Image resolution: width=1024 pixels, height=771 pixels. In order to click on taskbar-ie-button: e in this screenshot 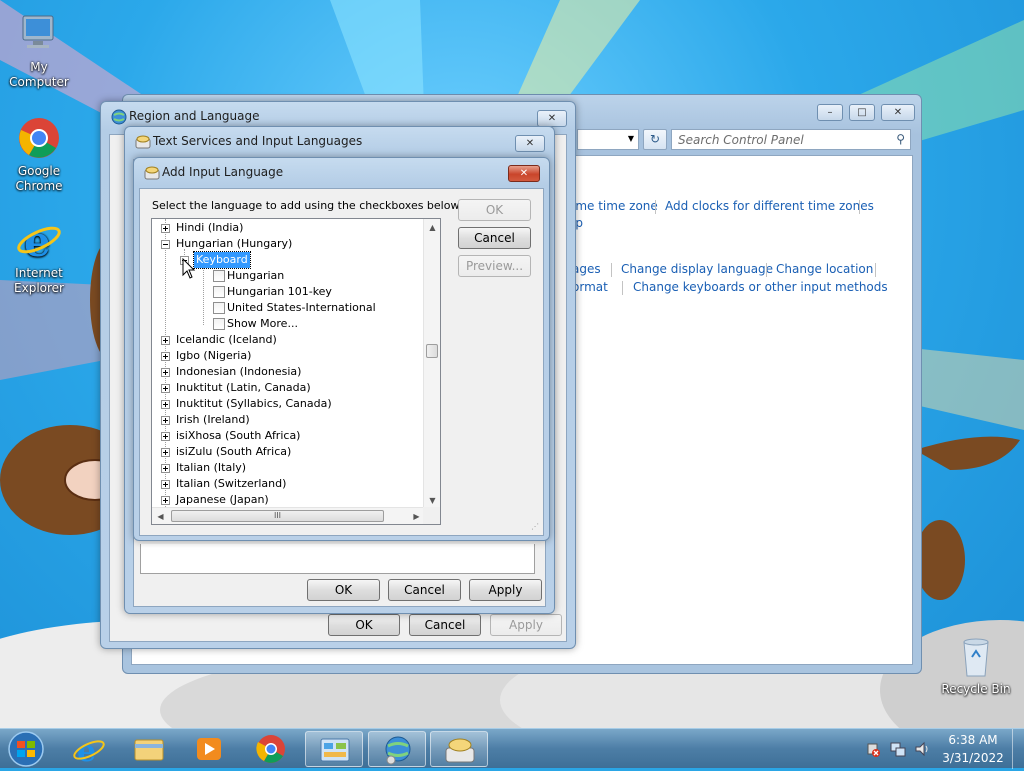, I will do `click(89, 750)`.